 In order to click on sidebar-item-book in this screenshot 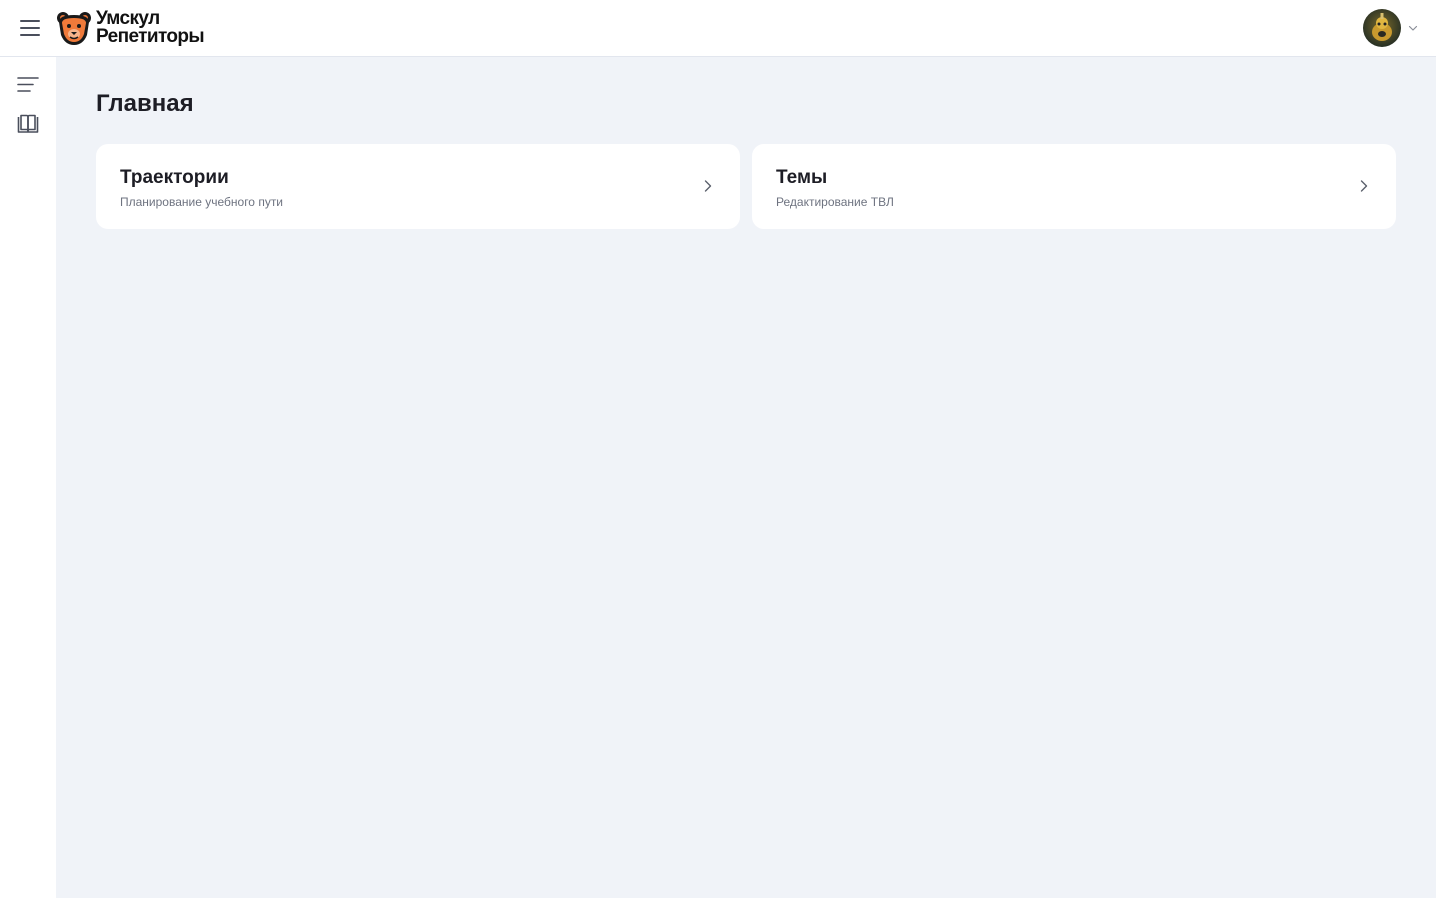, I will do `click(28, 124)`.